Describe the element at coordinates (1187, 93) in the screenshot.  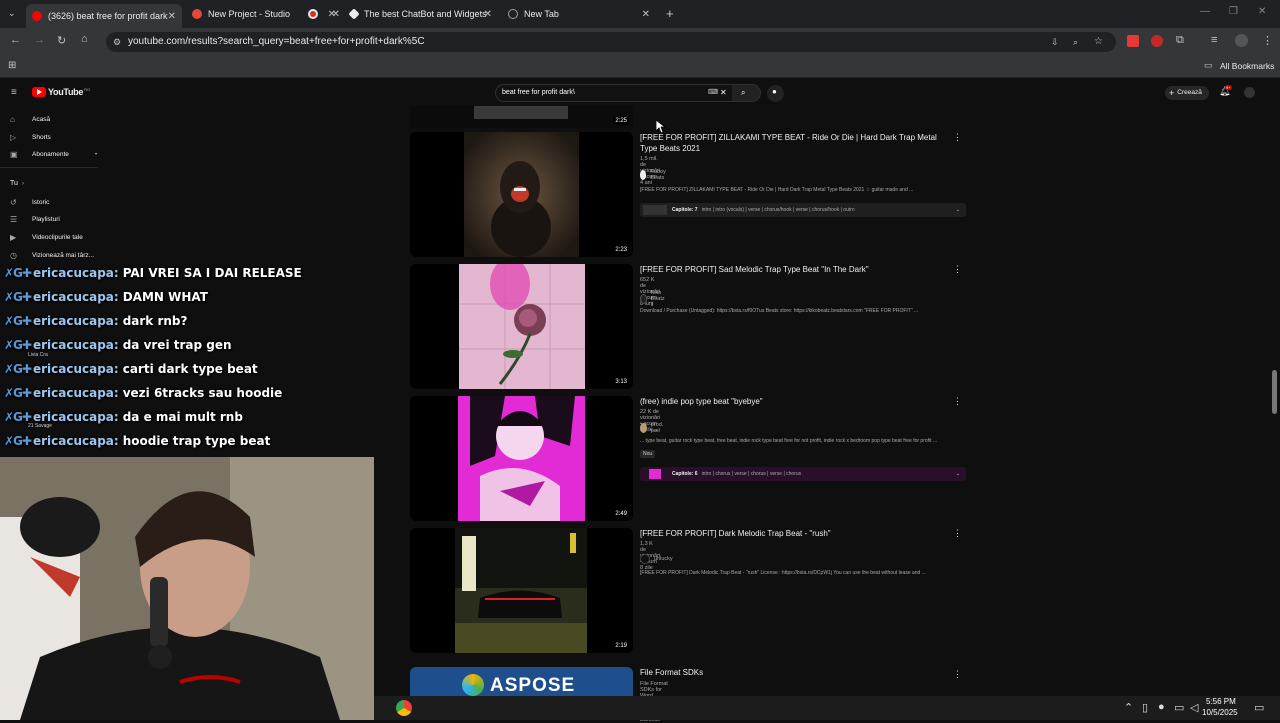
I see `create-button: + Creează` at that location.